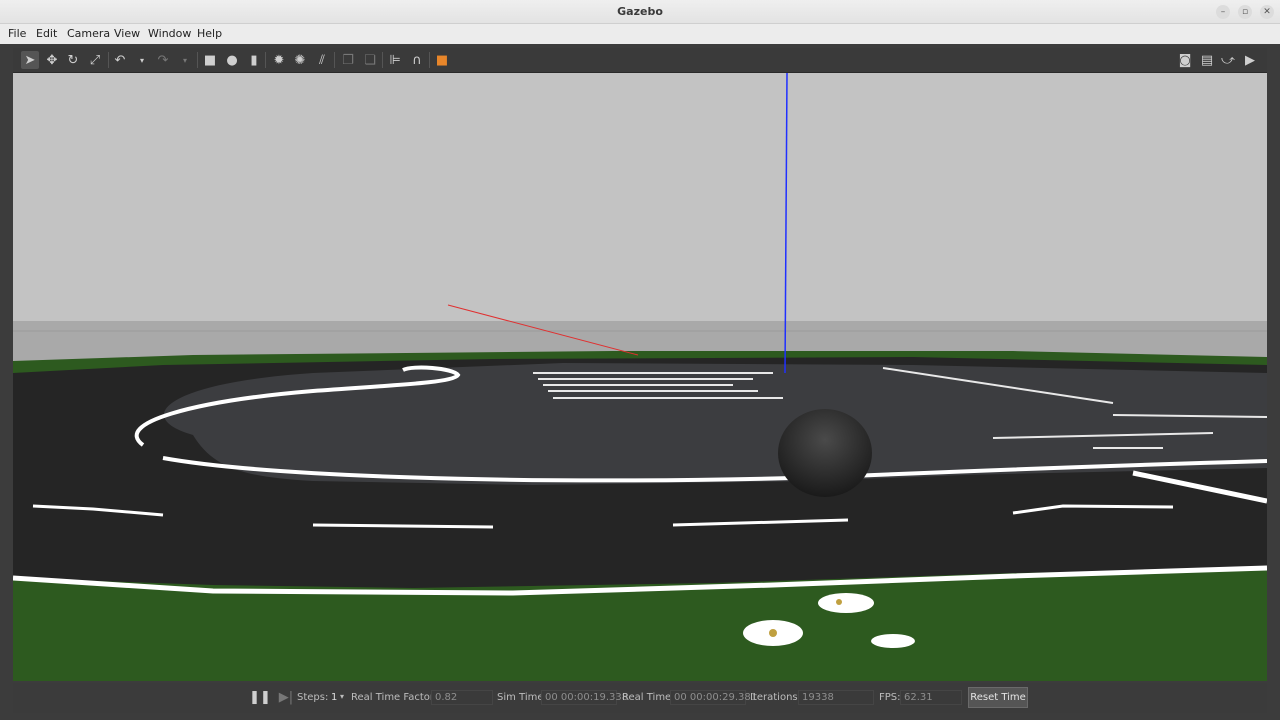 The image size is (1280, 720). Describe the element at coordinates (462, 697) in the screenshot. I see `rtf-value: 0.82` at that location.